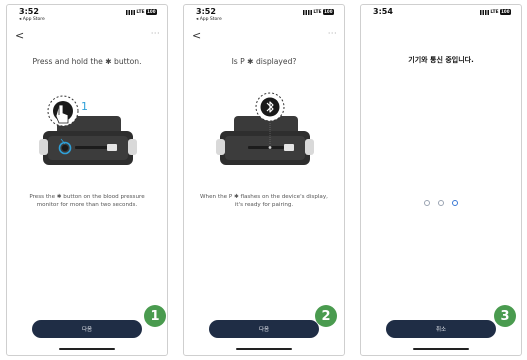 The width and height of the screenshot is (527, 360). Describe the element at coordinates (441, 329) in the screenshot. I see `cancel-button: 취소` at that location.